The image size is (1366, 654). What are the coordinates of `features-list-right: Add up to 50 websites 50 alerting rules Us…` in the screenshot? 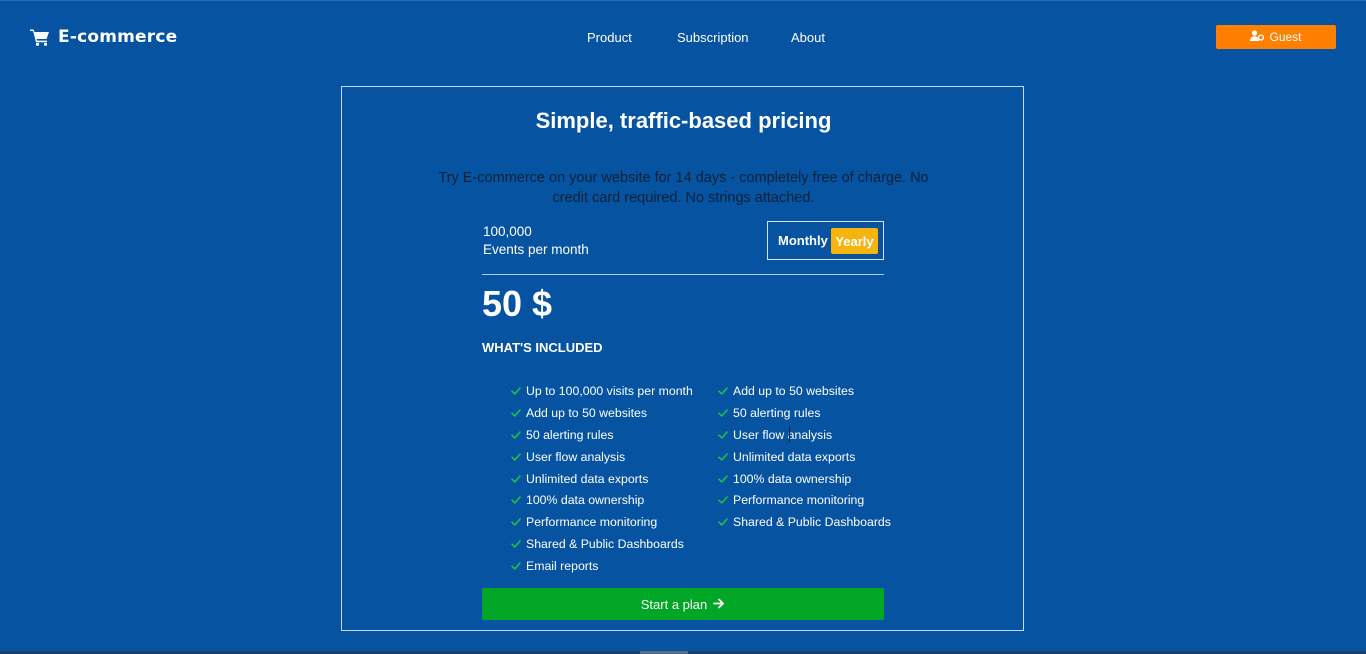 It's located at (804, 456).